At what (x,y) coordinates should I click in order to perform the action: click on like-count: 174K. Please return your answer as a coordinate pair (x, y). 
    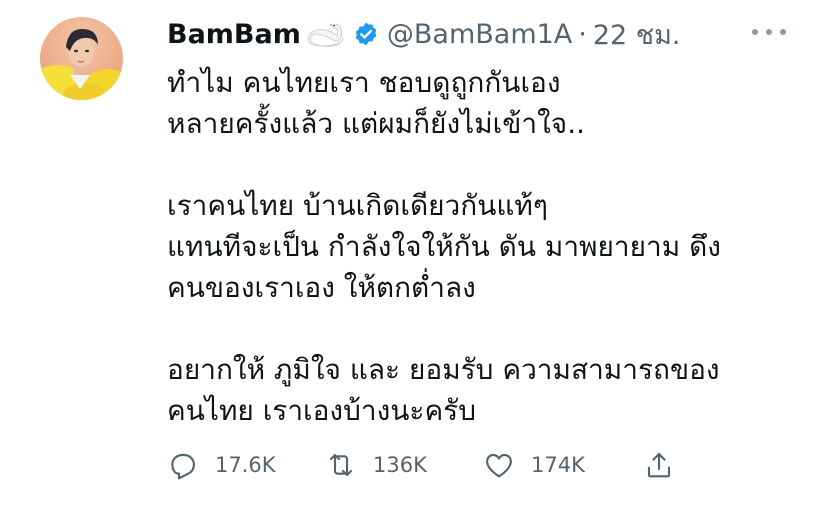
    Looking at the image, I should click on (558, 465).